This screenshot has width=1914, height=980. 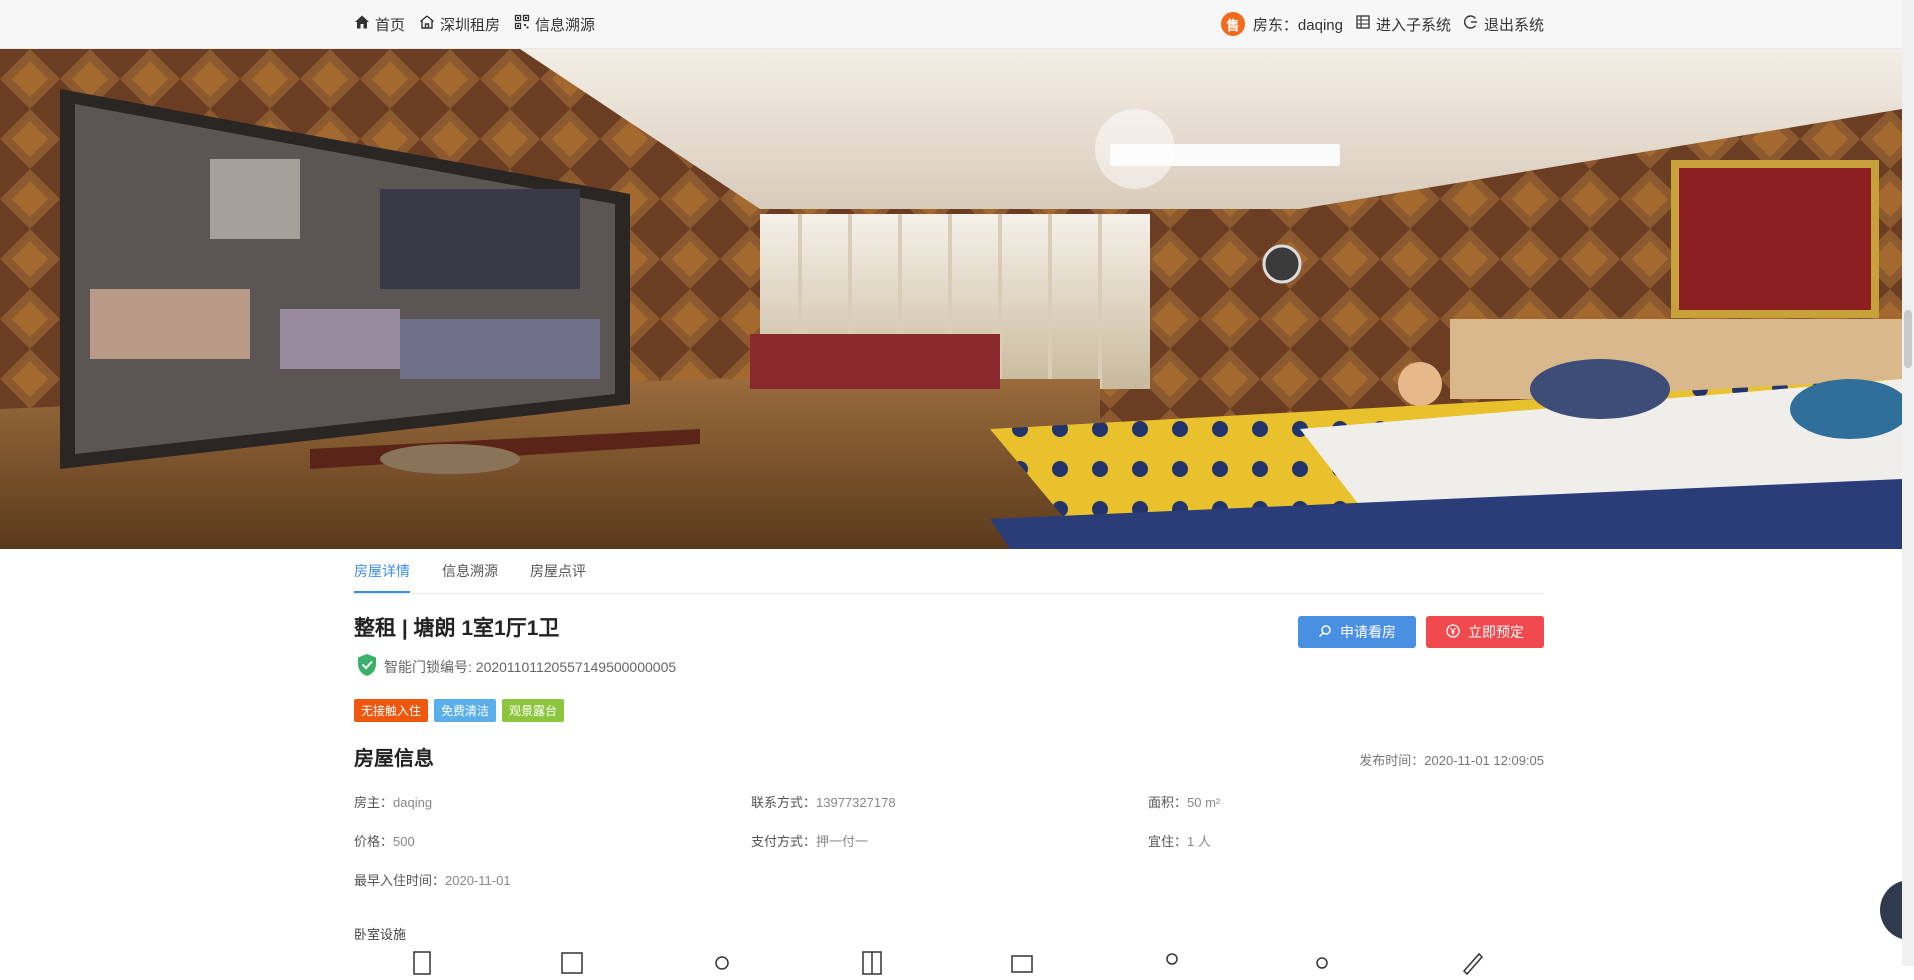 What do you see at coordinates (949, 964) in the screenshot?
I see `facility-icons` at bounding box center [949, 964].